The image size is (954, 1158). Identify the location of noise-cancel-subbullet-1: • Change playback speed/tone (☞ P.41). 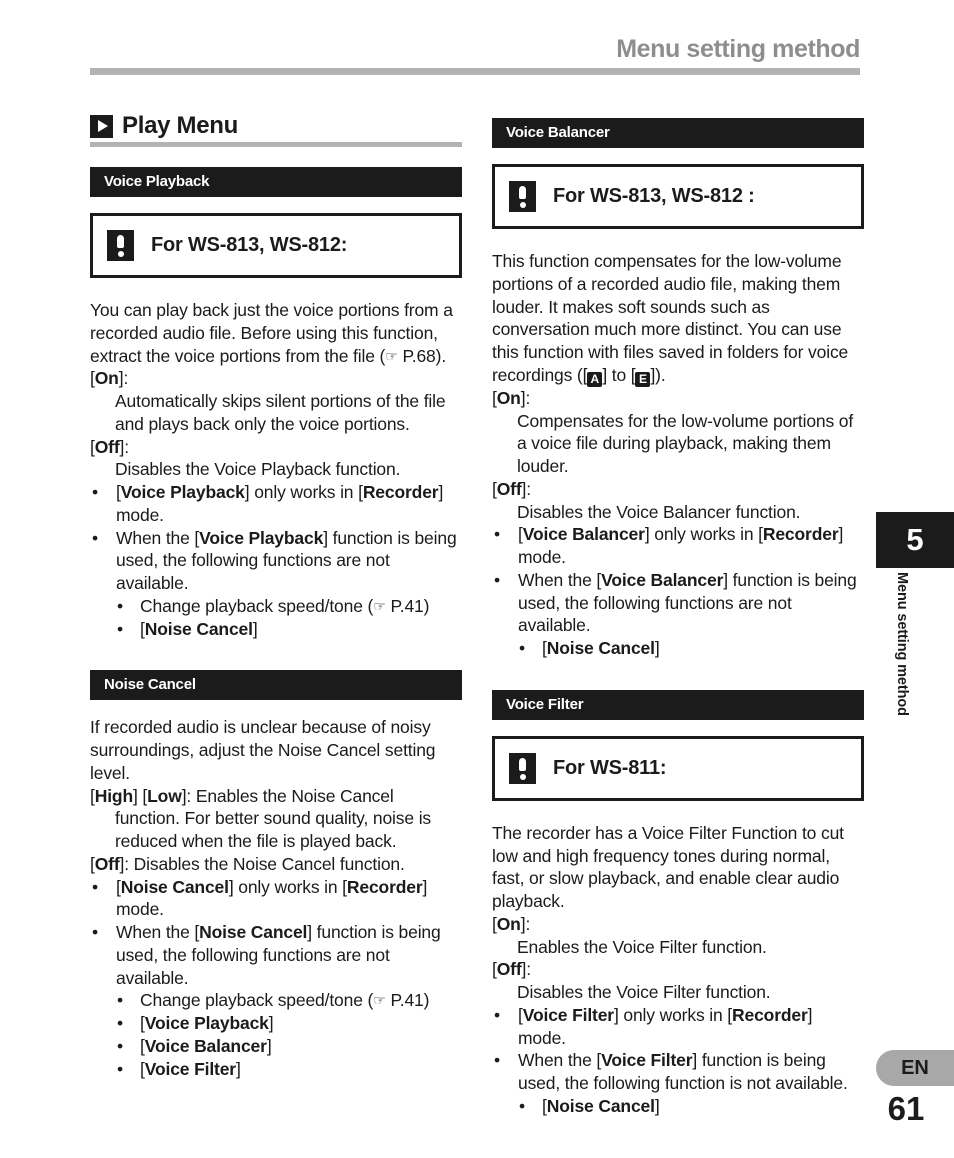
(288, 1000).